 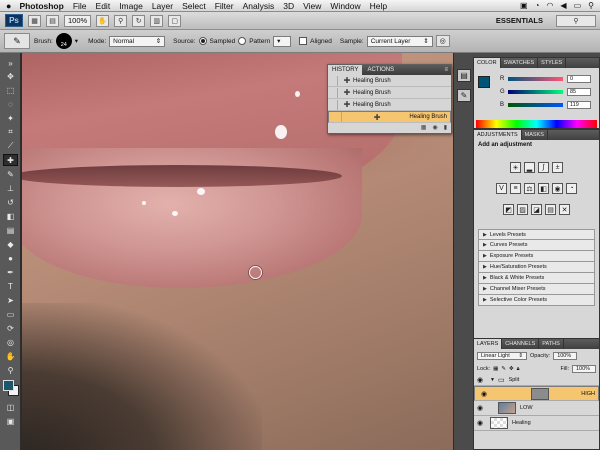 What do you see at coordinates (445, 127) in the screenshot?
I see `trash-icon: ▮` at bounding box center [445, 127].